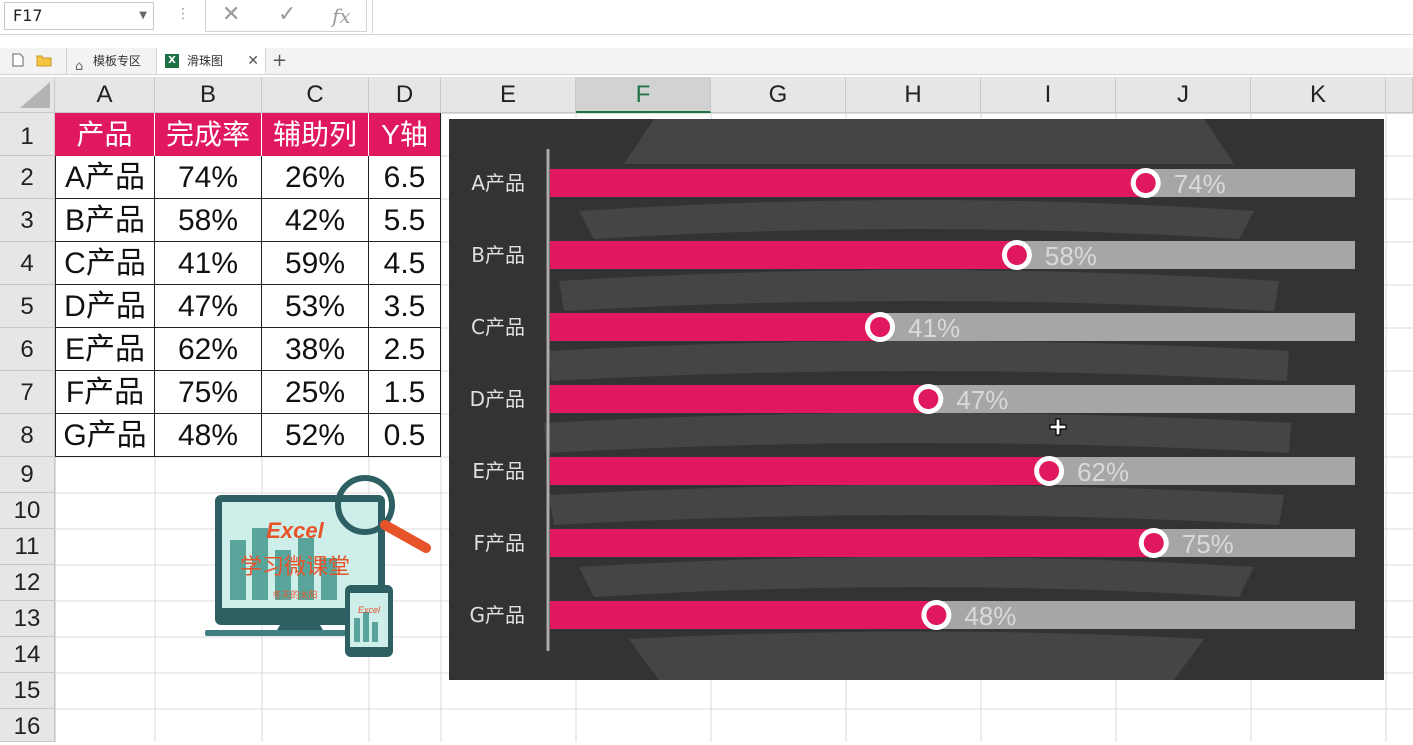  What do you see at coordinates (913, 95) in the screenshot?
I see `column-header-h: H` at bounding box center [913, 95].